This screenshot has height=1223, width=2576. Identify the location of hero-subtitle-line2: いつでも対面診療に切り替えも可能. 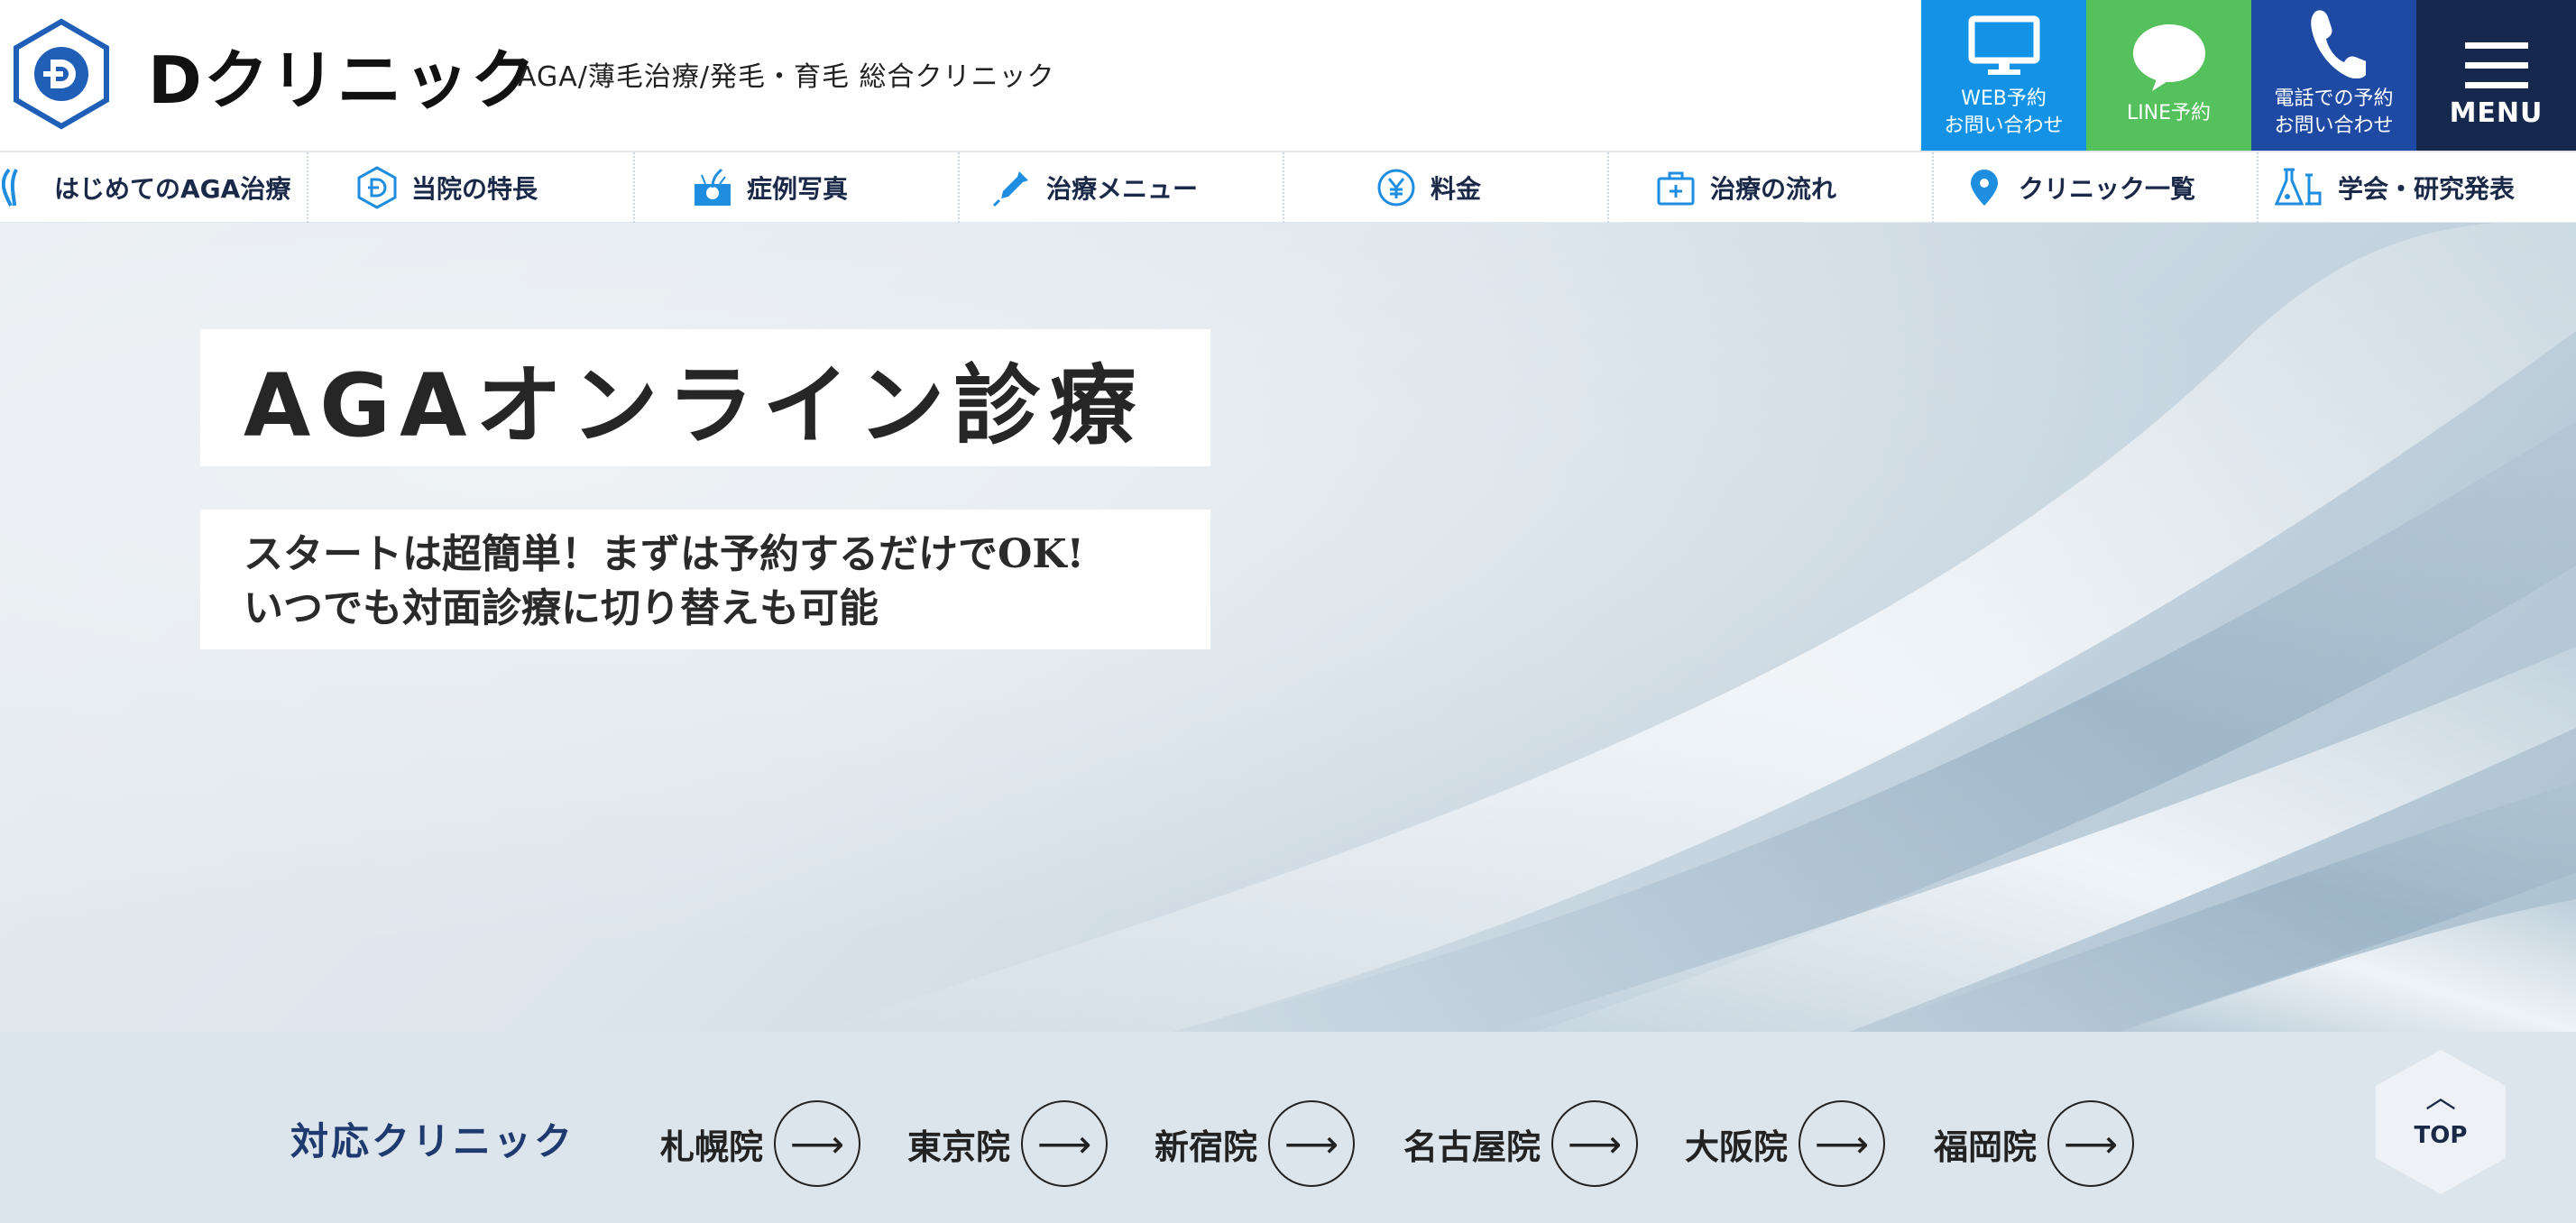
(562, 608).